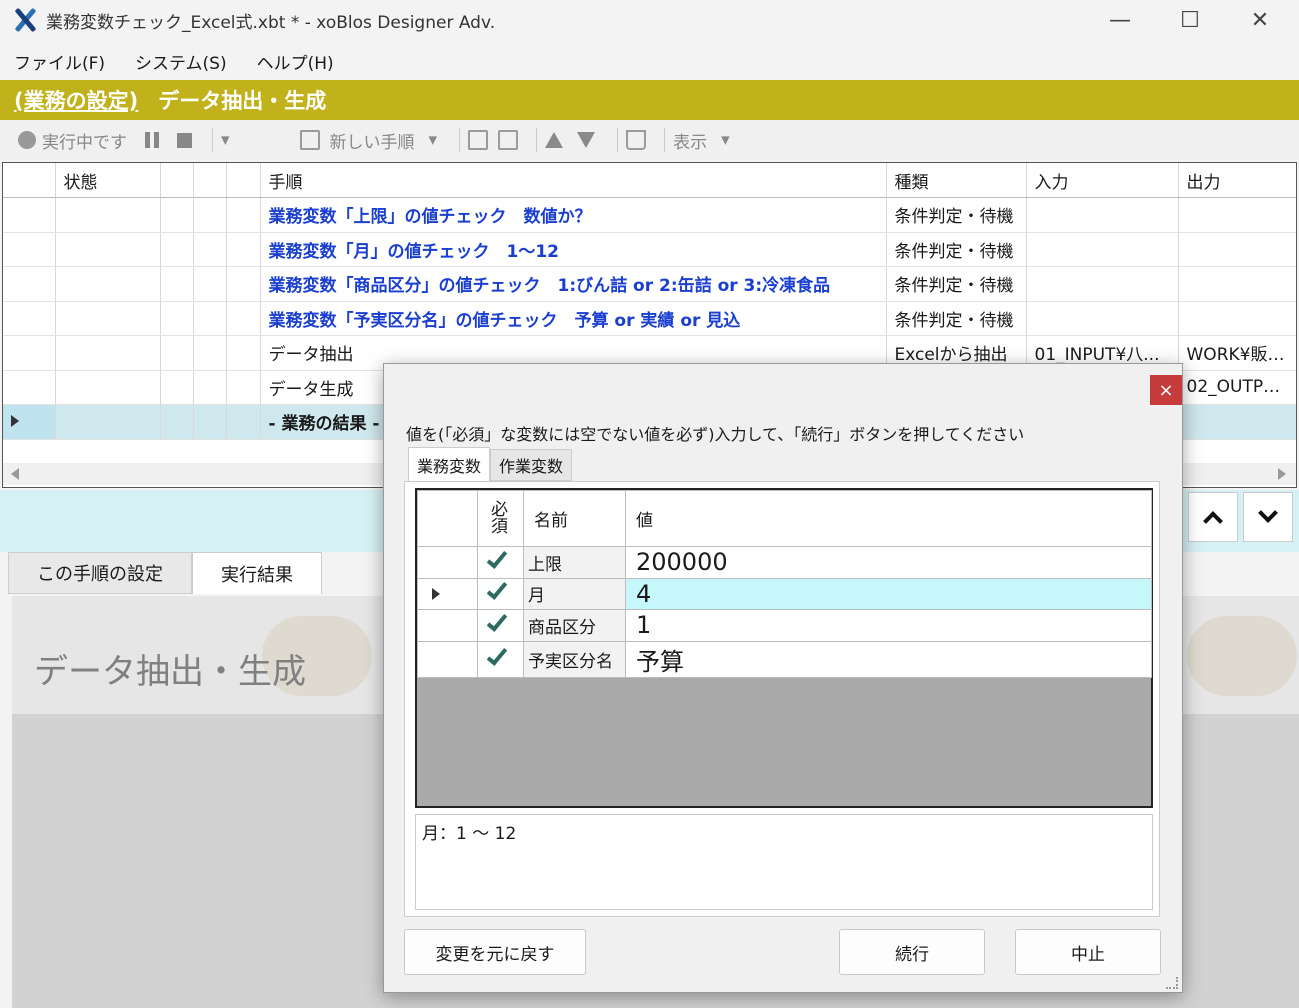 The image size is (1299, 1008). What do you see at coordinates (888, 625) in the screenshot?
I see `variable-value-input: 1` at bounding box center [888, 625].